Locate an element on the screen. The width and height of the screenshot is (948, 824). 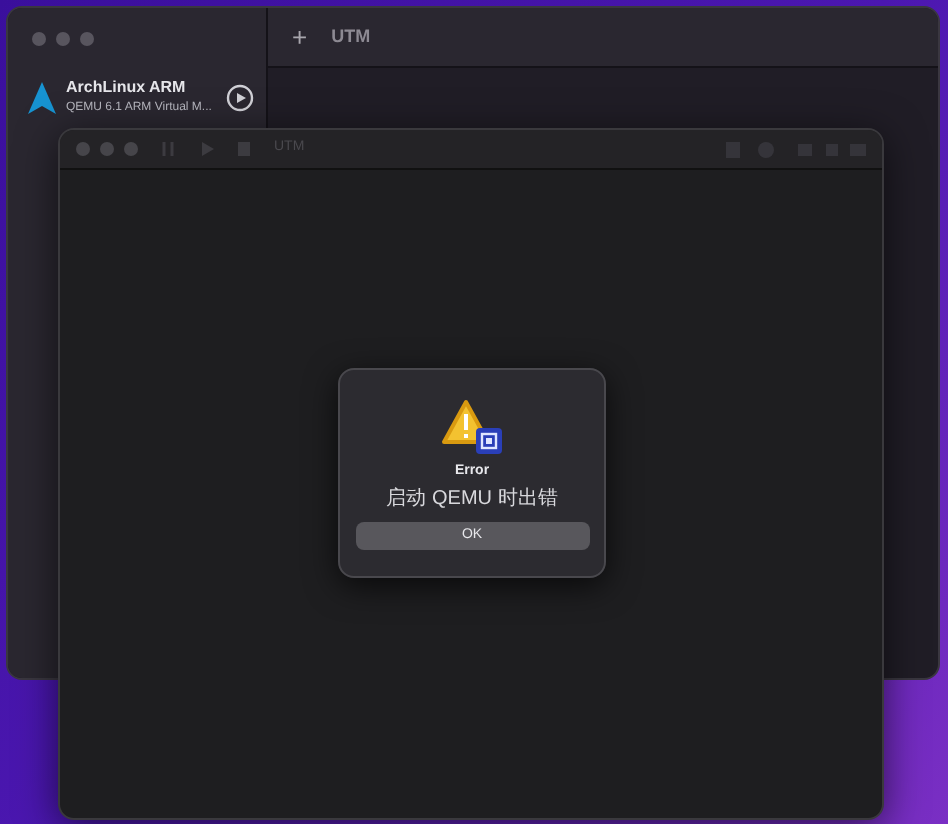
window-title: UTM is located at coordinates (351, 36).